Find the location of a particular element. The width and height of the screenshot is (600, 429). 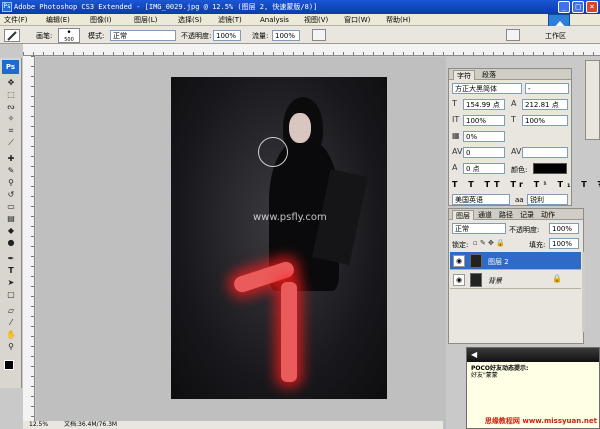

type-style-buttons: T T TT Tr T¹ T₁ T Ŧ is located at coordinates (526, 185).